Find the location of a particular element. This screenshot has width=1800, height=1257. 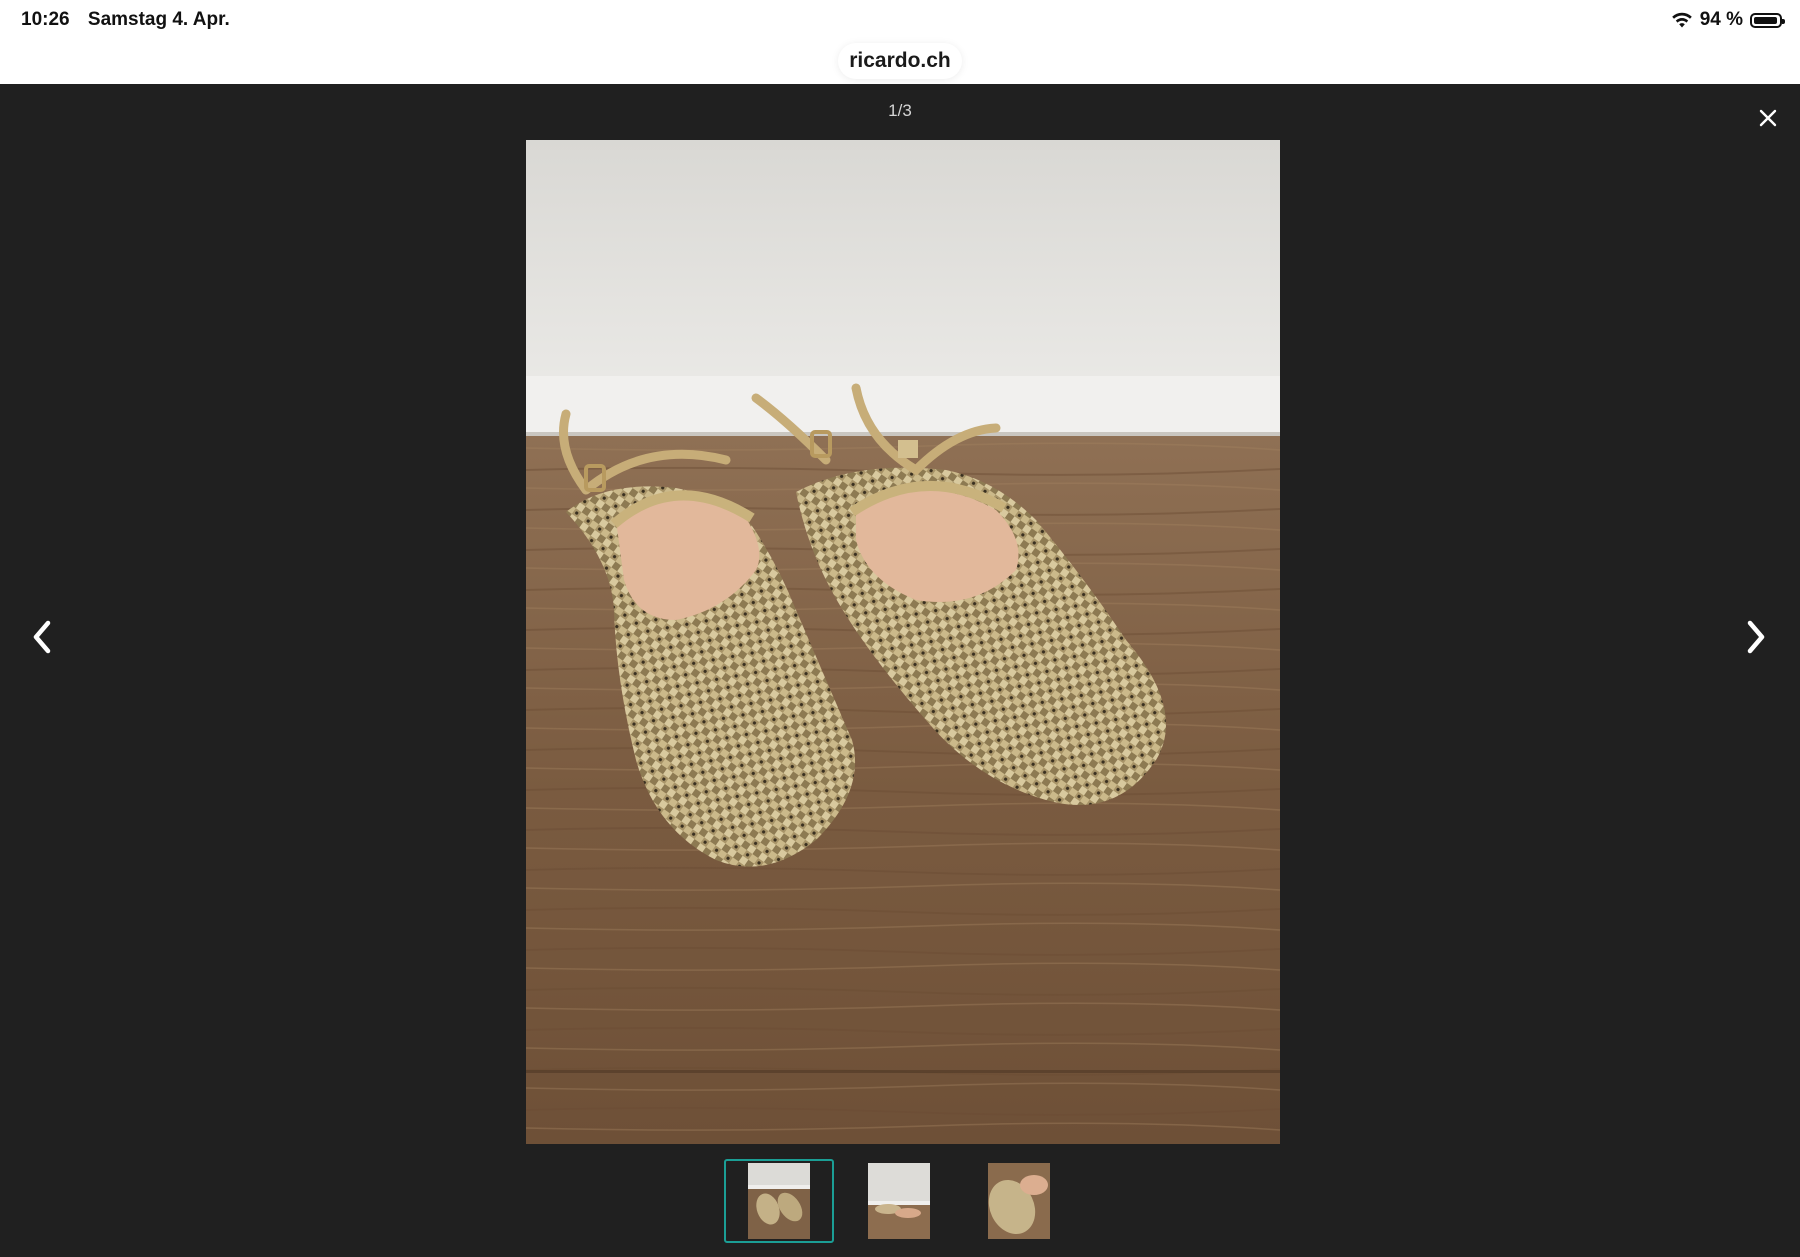

battery-percentage: 94 % is located at coordinates (1721, 19).